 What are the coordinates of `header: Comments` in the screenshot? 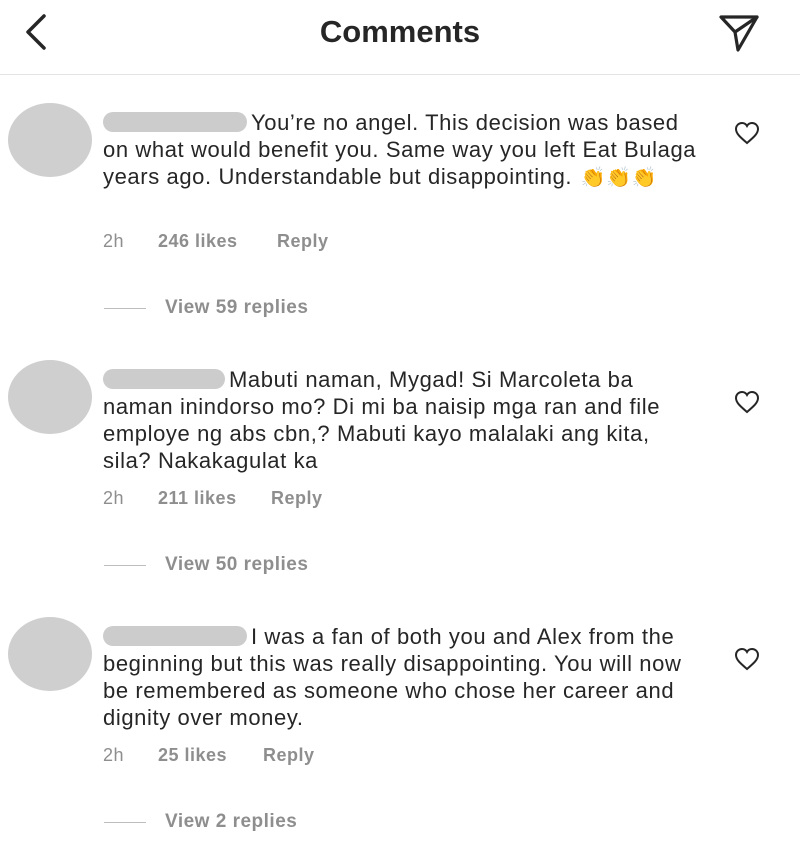 It's located at (400, 37).